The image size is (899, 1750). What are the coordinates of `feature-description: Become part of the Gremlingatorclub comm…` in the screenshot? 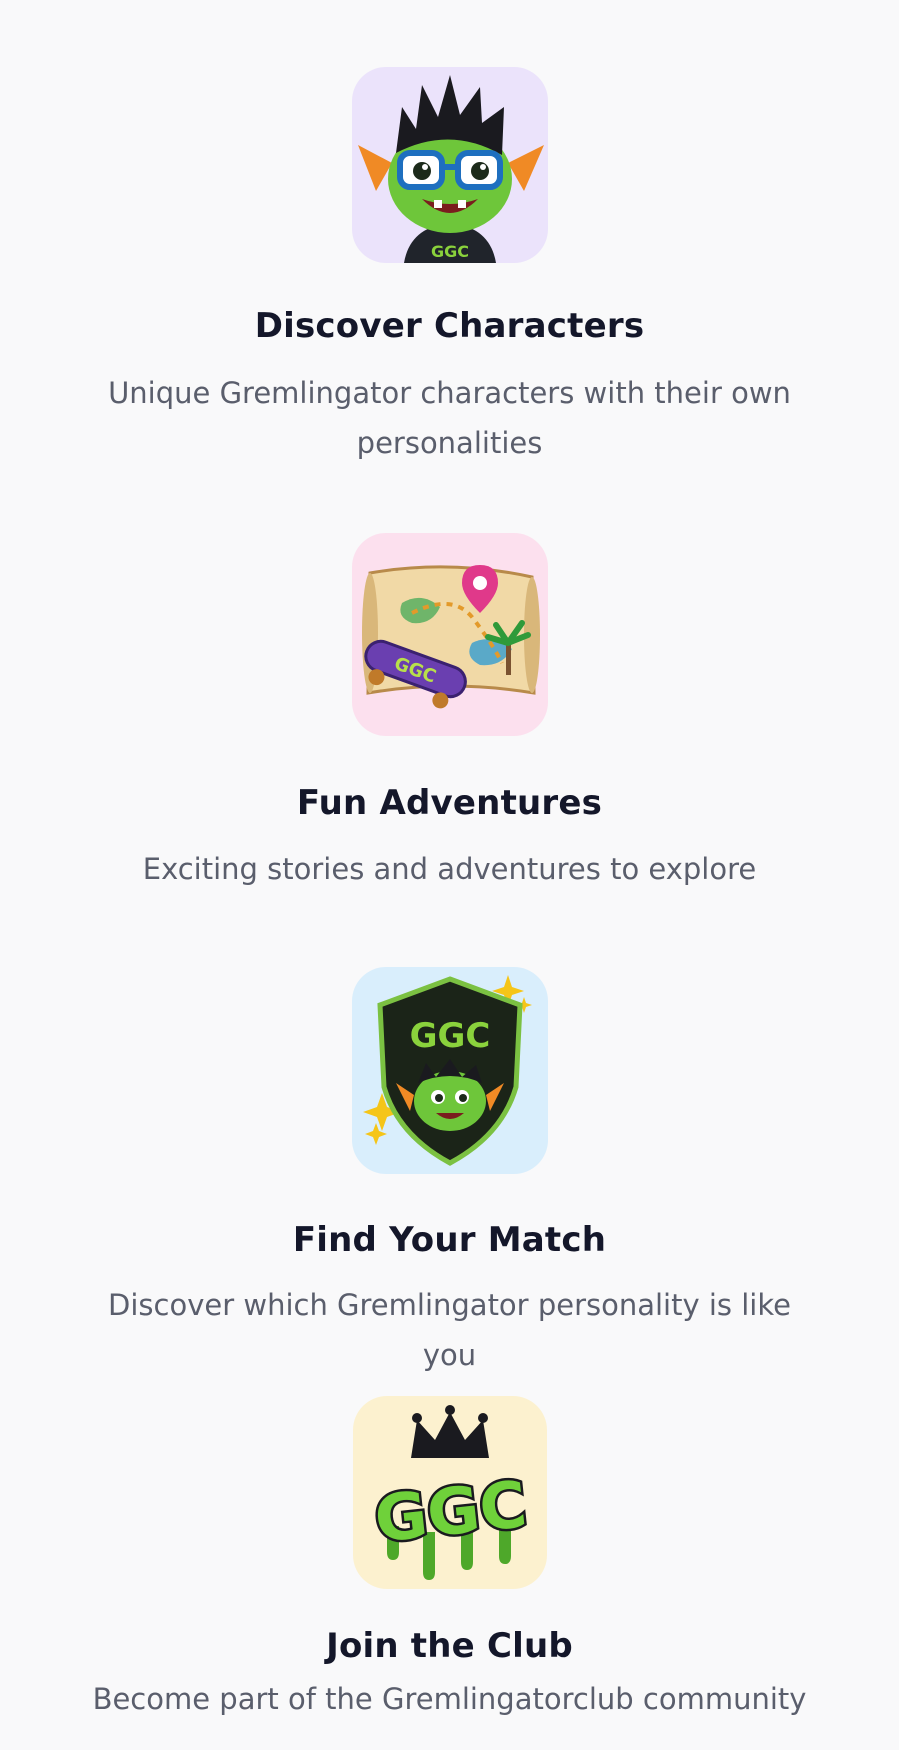 It's located at (449, 1699).